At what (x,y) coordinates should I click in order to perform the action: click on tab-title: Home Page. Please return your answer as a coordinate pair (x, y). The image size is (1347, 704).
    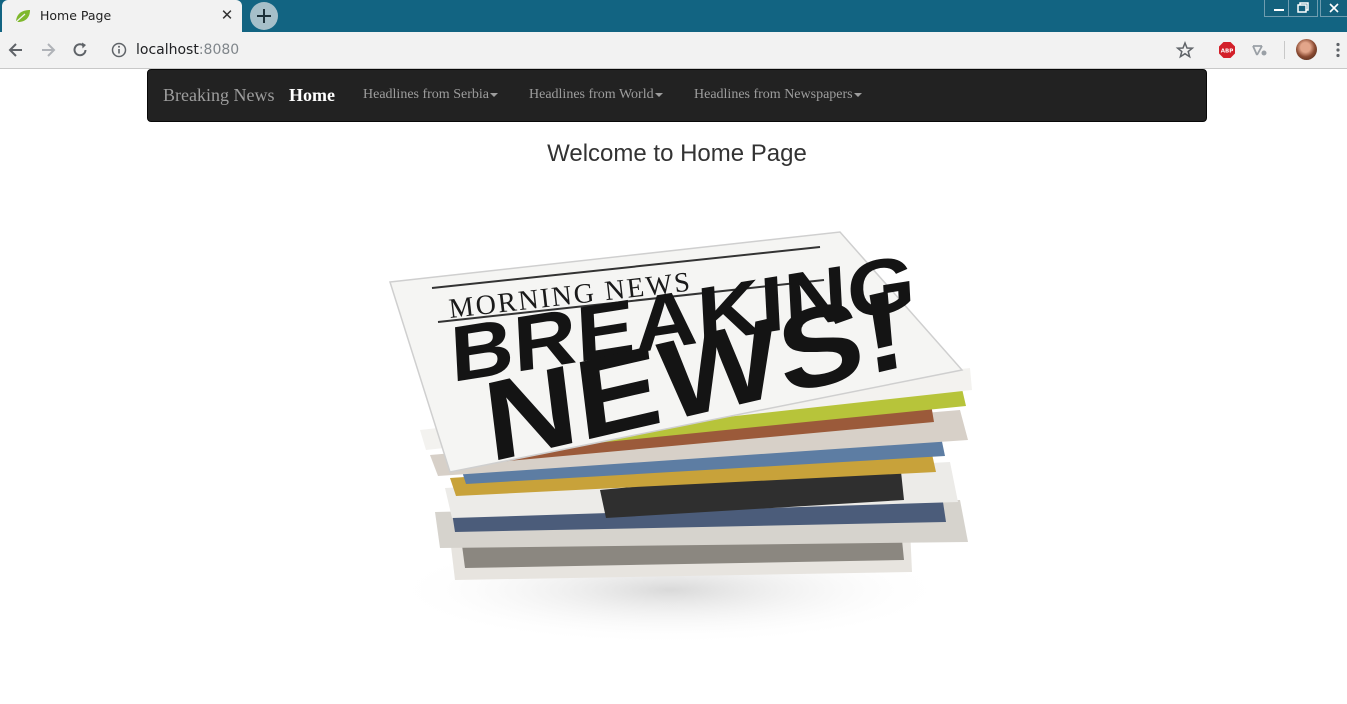
    Looking at the image, I should click on (76, 15).